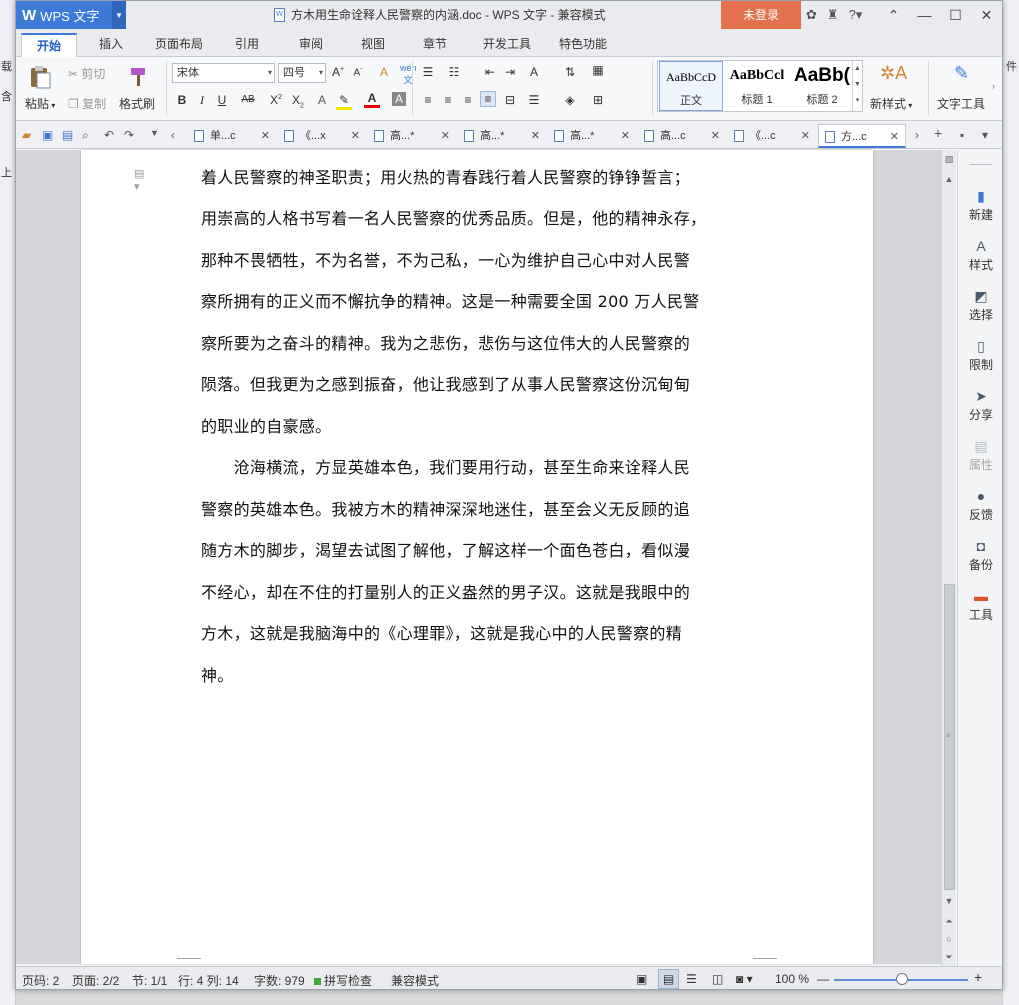 The width and height of the screenshot is (1019, 1005). I want to click on fullscreen-icon: ▣, so click(641, 979).